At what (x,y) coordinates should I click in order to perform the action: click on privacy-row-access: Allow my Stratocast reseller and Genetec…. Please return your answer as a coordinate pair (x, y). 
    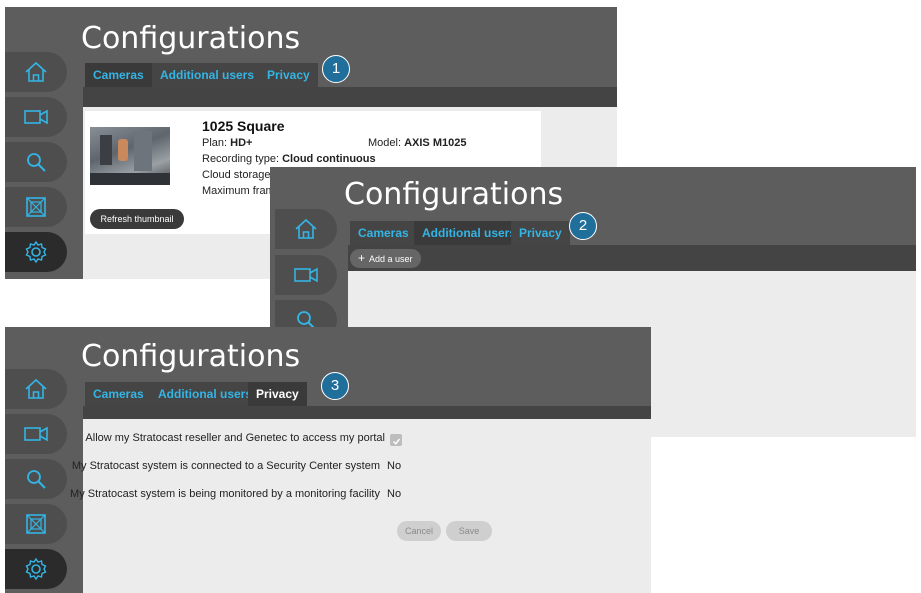
    Looking at the image, I should click on (234, 440).